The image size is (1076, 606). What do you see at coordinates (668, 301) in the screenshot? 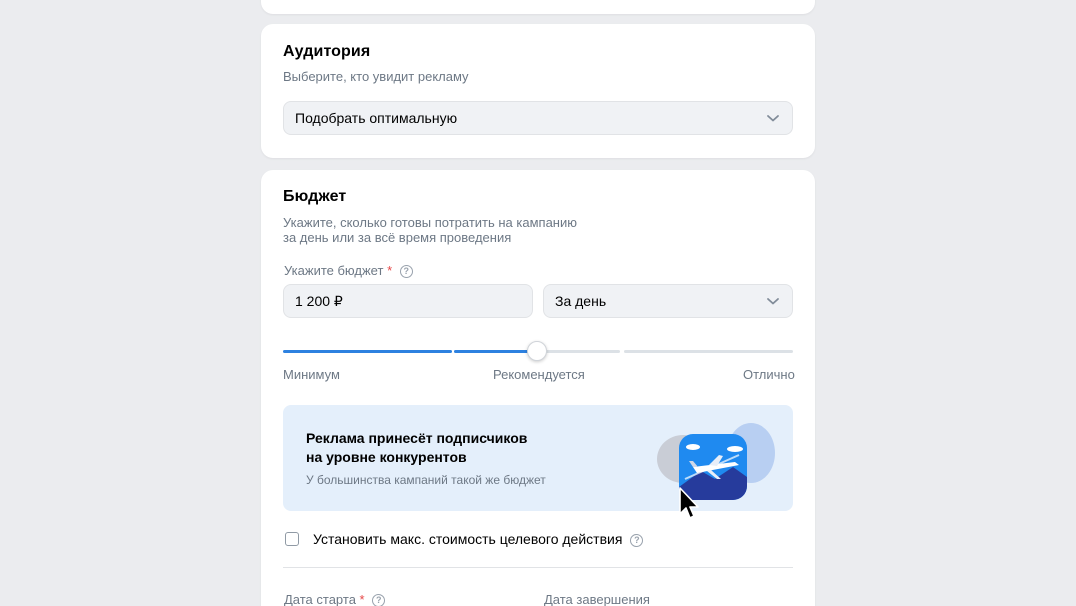
I see `budget-period-select: За день` at bounding box center [668, 301].